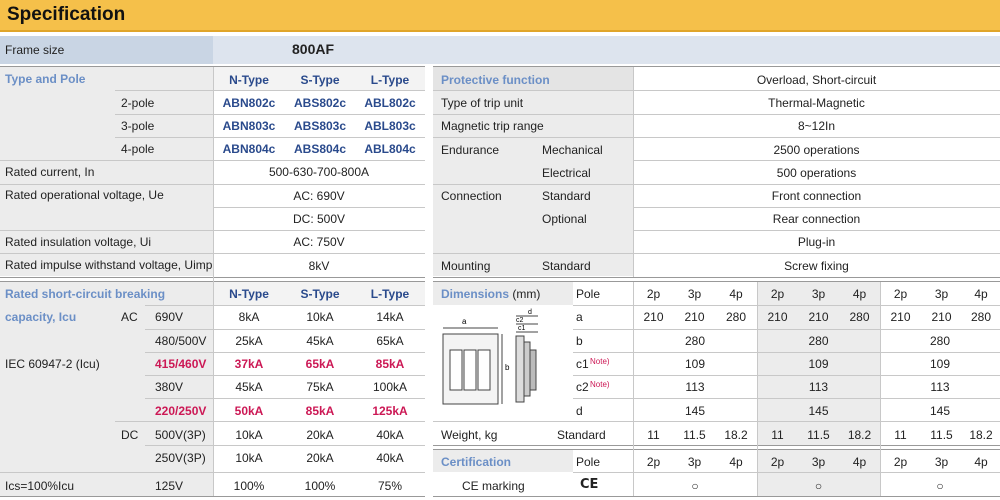 The image size is (1000, 500). What do you see at coordinates (249, 435) in the screenshot?
I see `brk-n-5: 10kA` at bounding box center [249, 435].